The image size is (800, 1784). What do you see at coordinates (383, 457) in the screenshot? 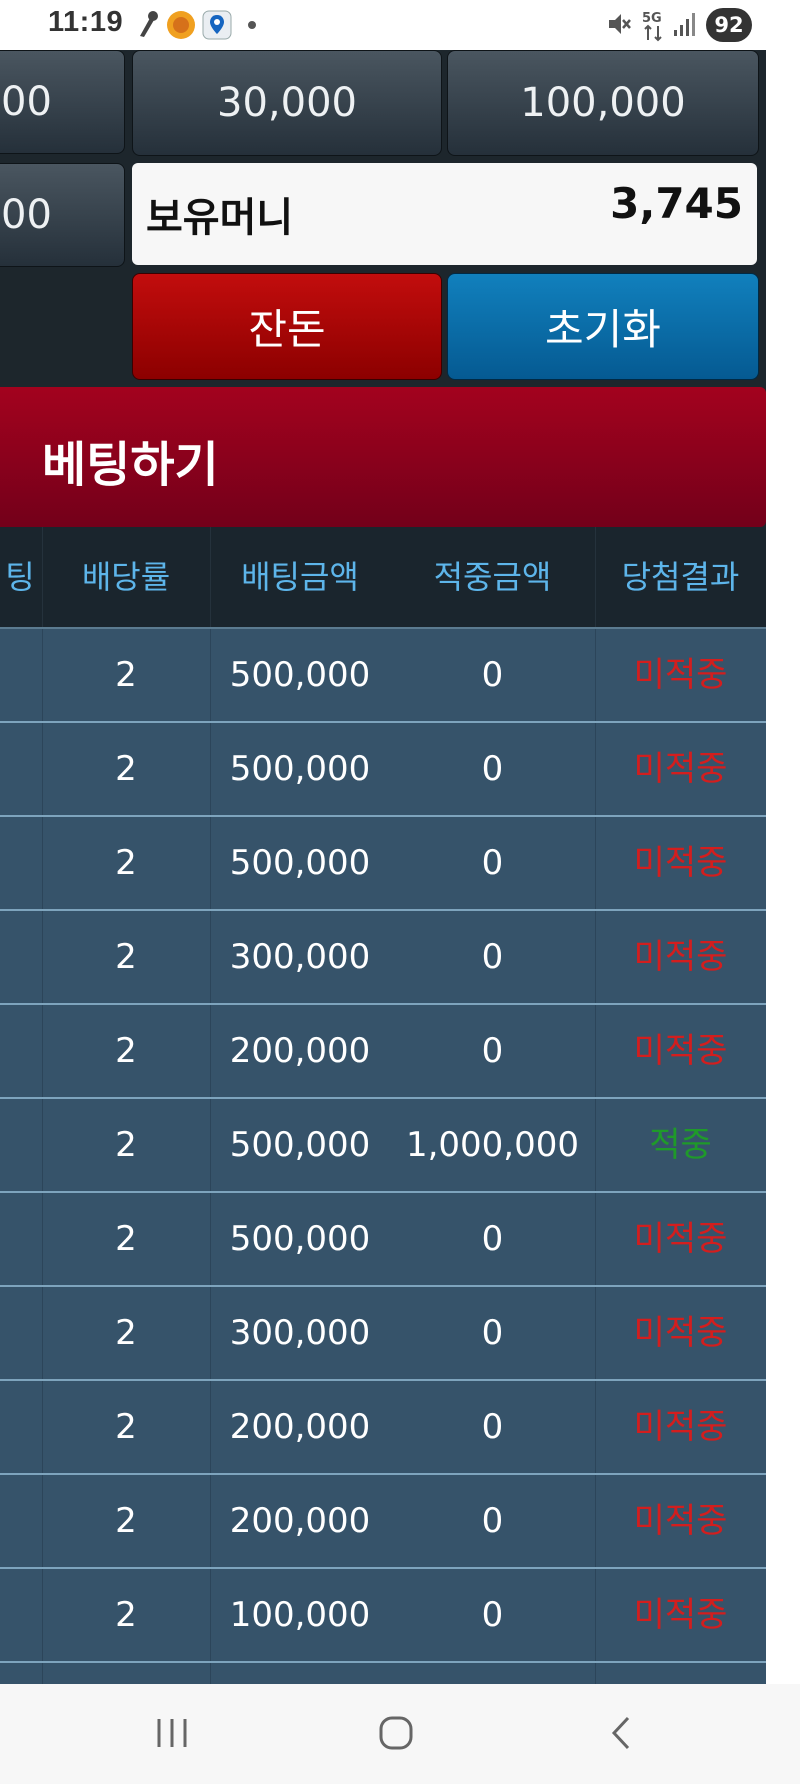
I see `betting-header: 베팅하기` at bounding box center [383, 457].